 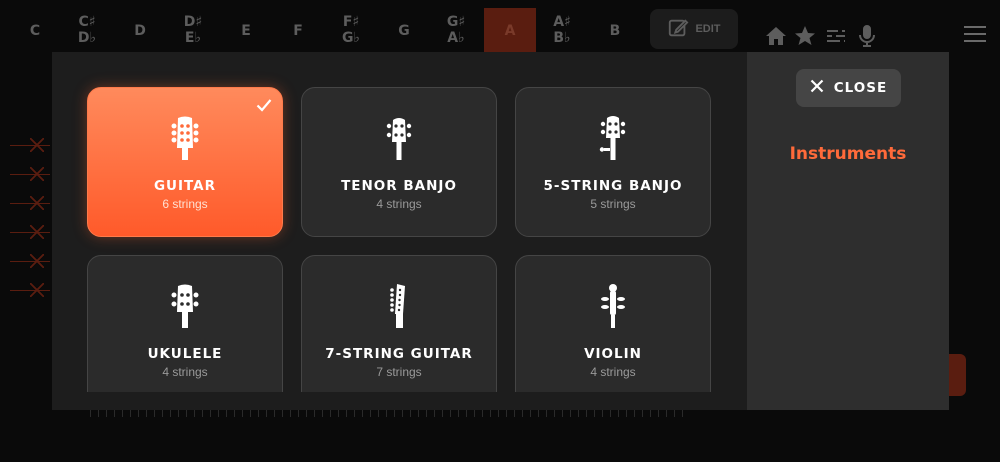 I want to click on edit-button: EDIT, so click(x=694, y=29).